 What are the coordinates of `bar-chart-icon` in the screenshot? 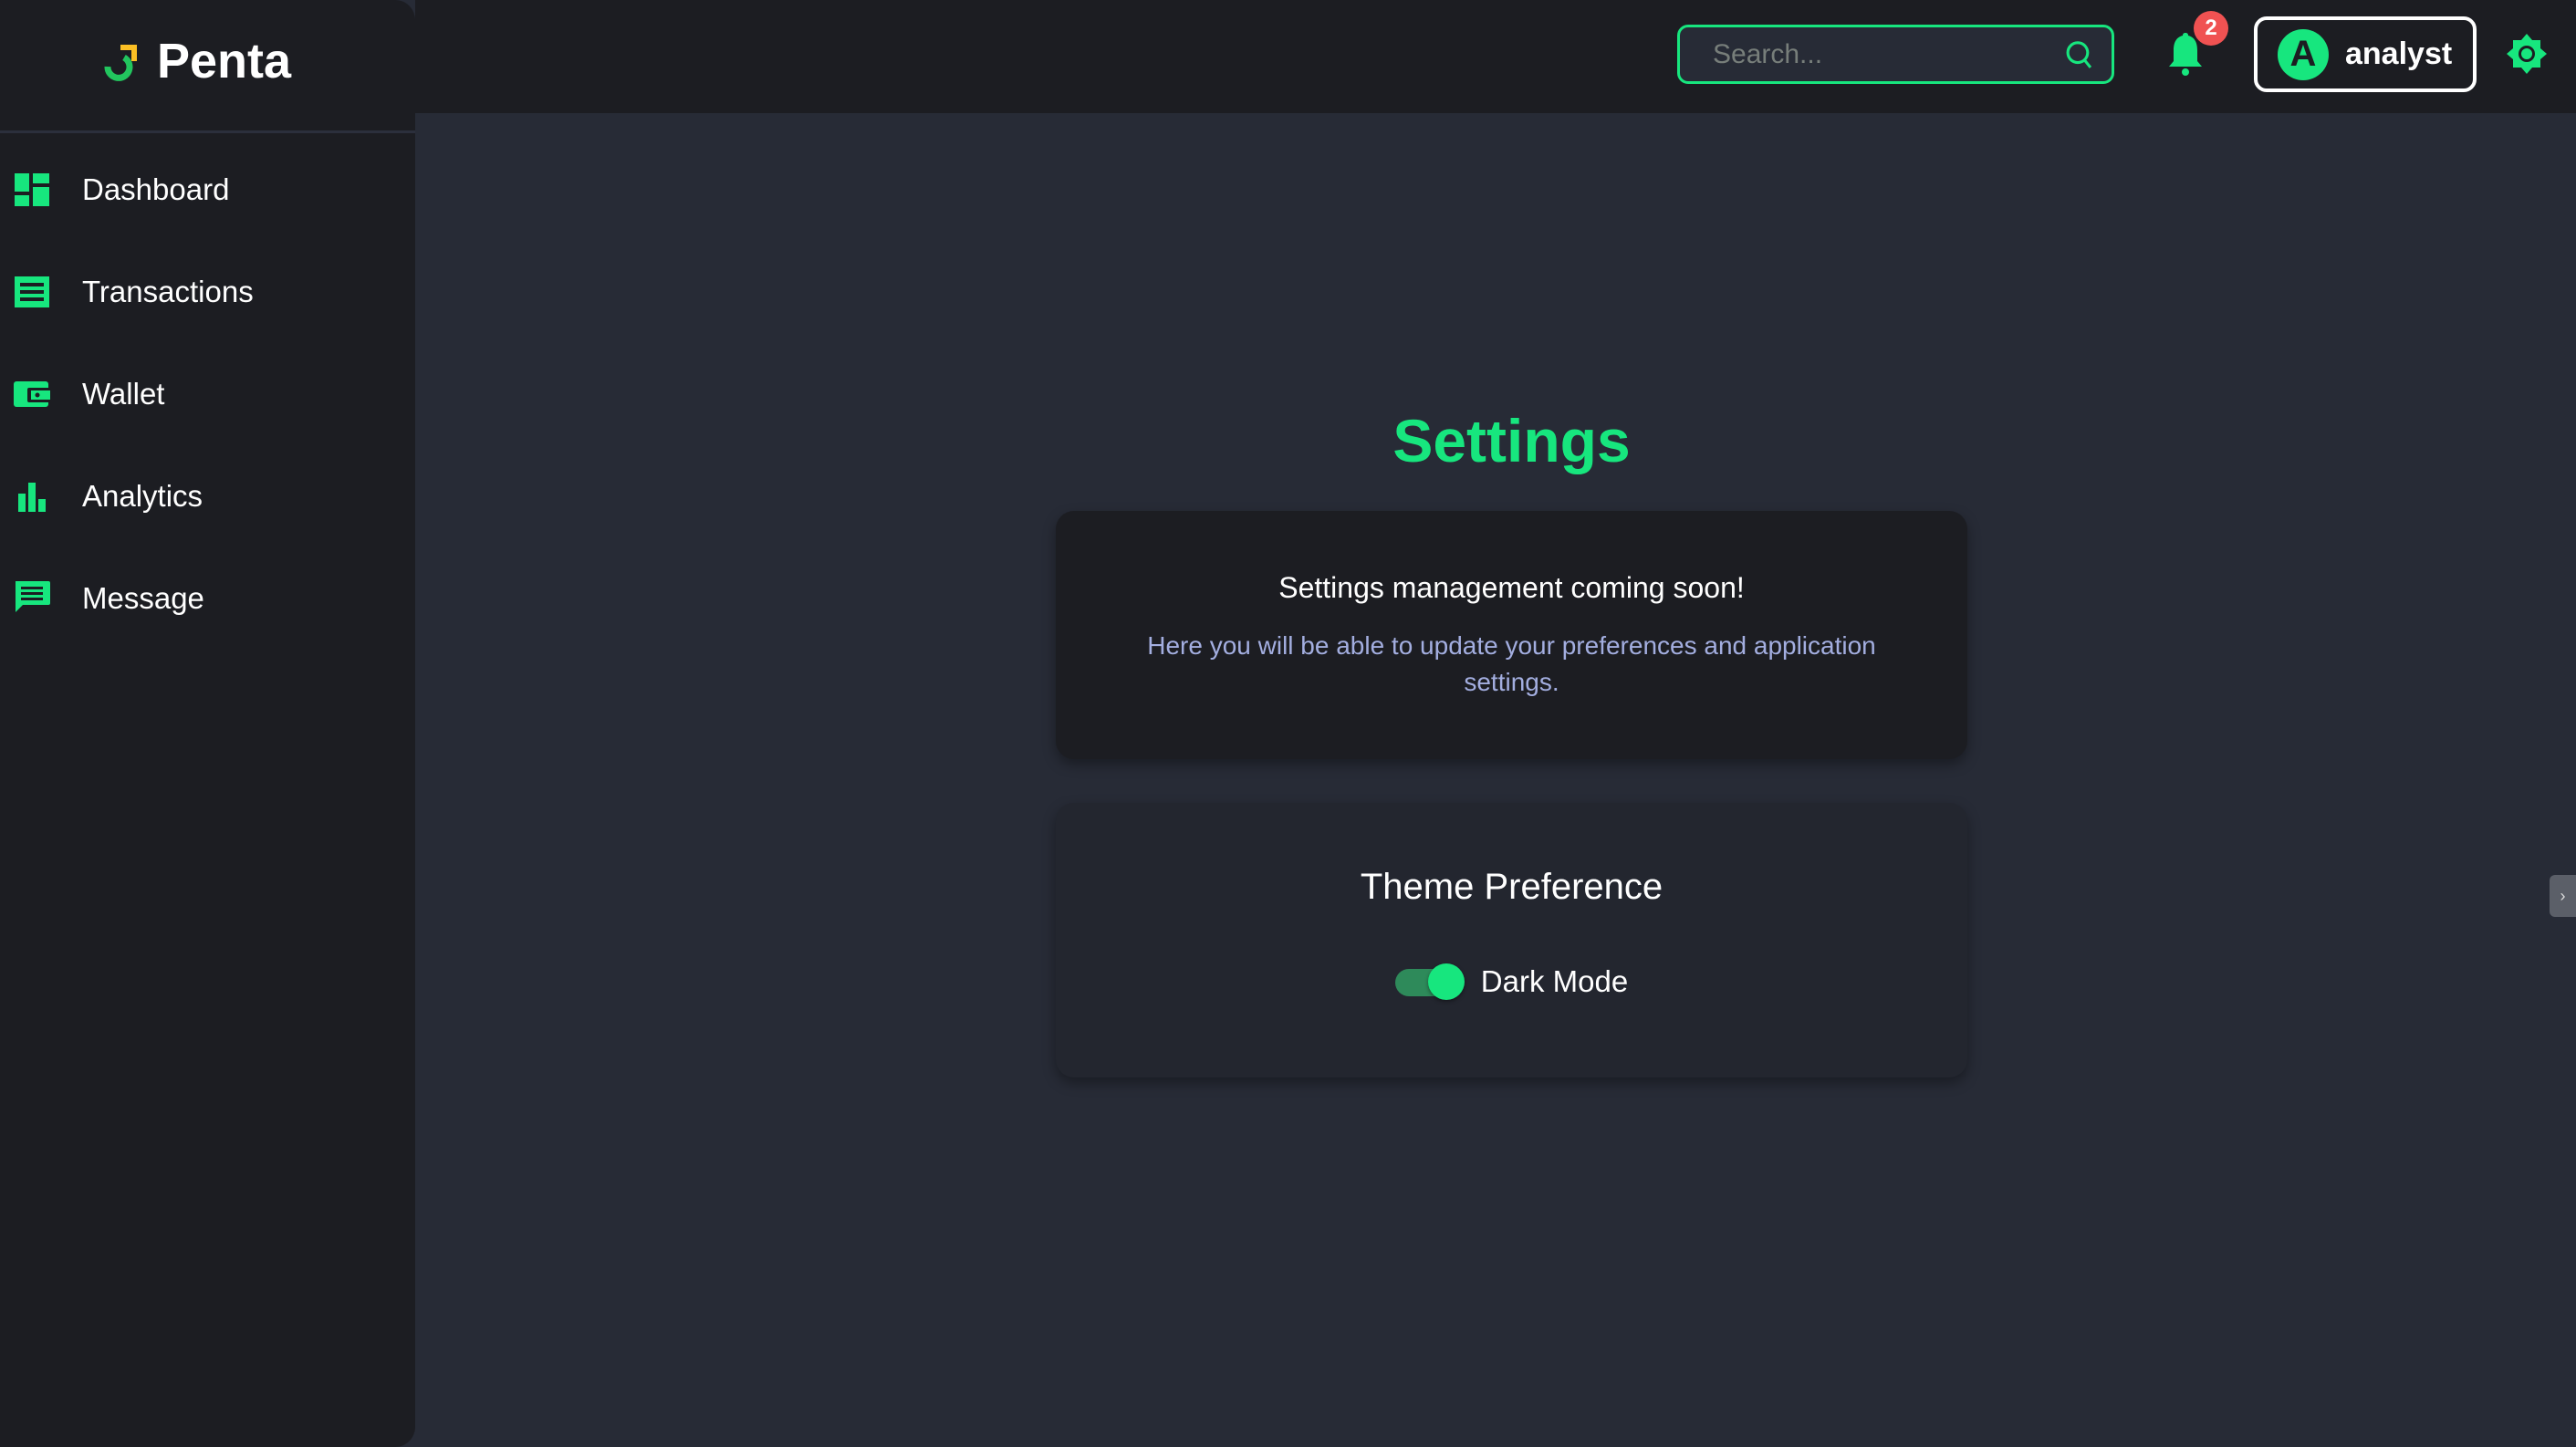 It's located at (32, 496).